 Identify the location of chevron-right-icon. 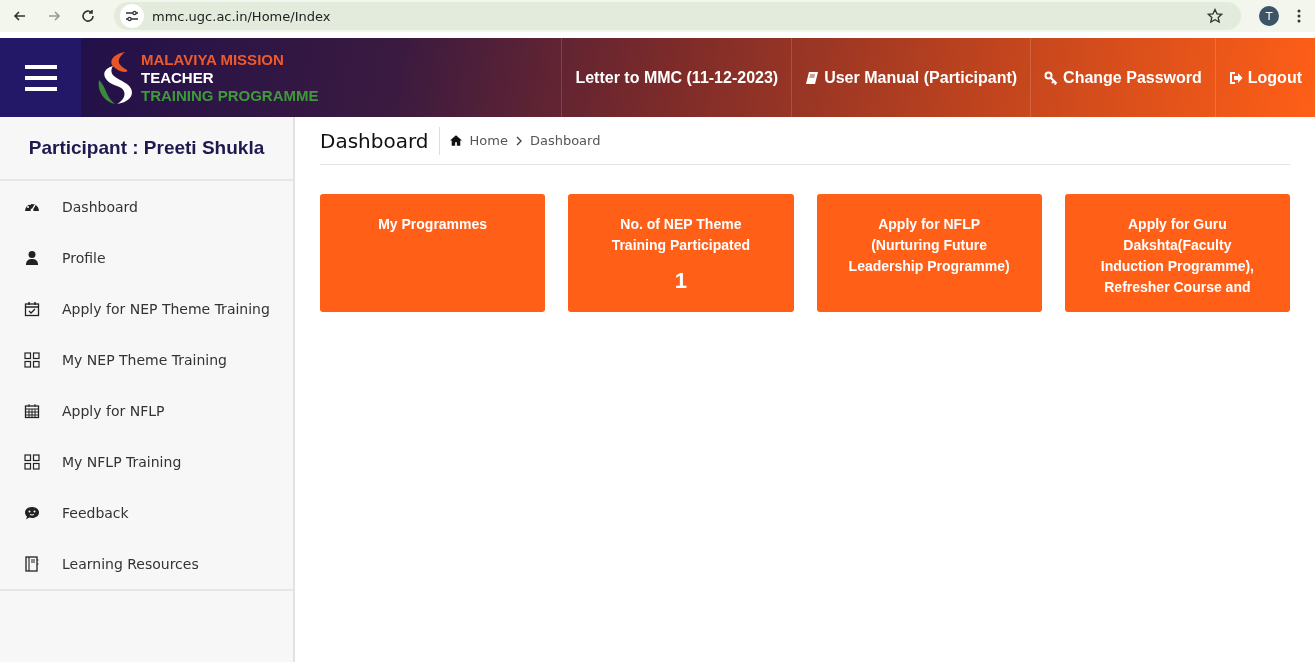
(518, 140).